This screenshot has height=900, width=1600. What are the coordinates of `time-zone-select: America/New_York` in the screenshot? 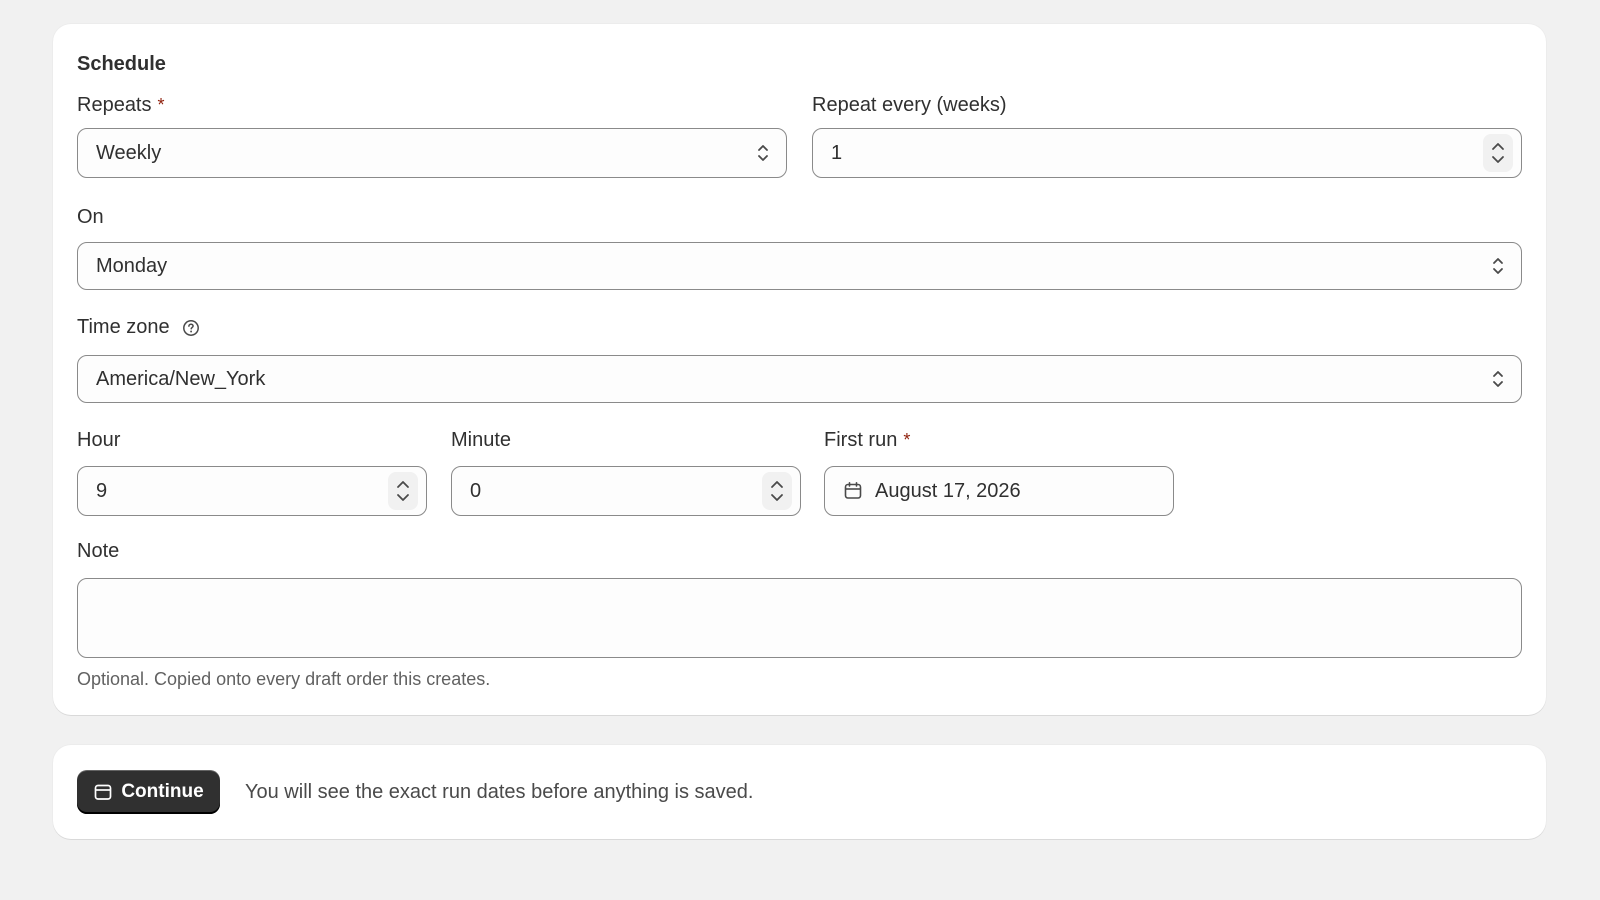 It's located at (799, 379).